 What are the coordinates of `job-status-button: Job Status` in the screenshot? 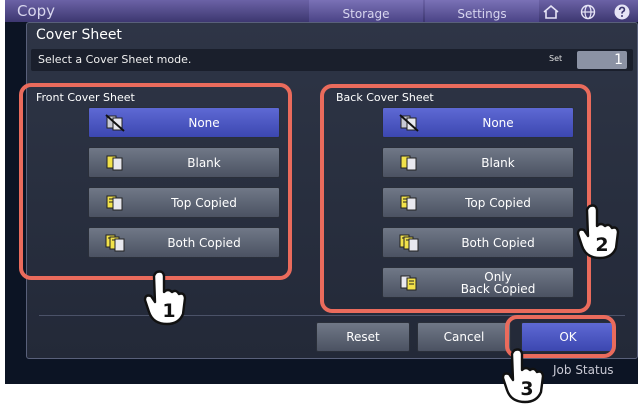 It's located at (583, 370).